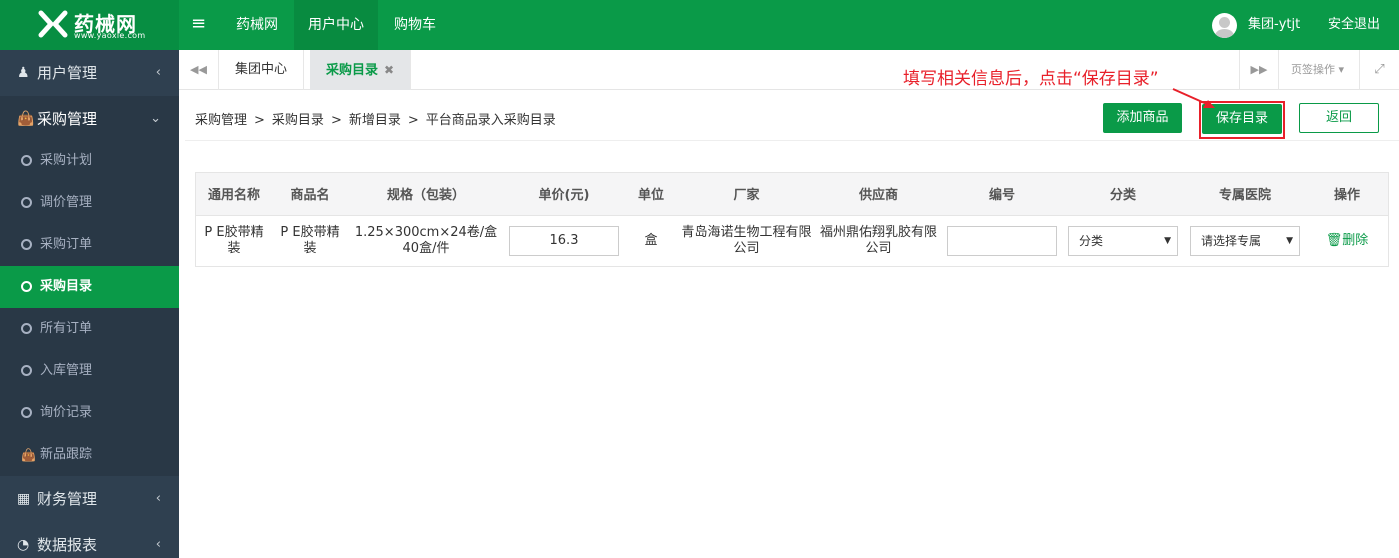 Image resolution: width=1399 pixels, height=558 pixels. I want to click on hospital-select-value: 请选择专属, so click(1231, 240).